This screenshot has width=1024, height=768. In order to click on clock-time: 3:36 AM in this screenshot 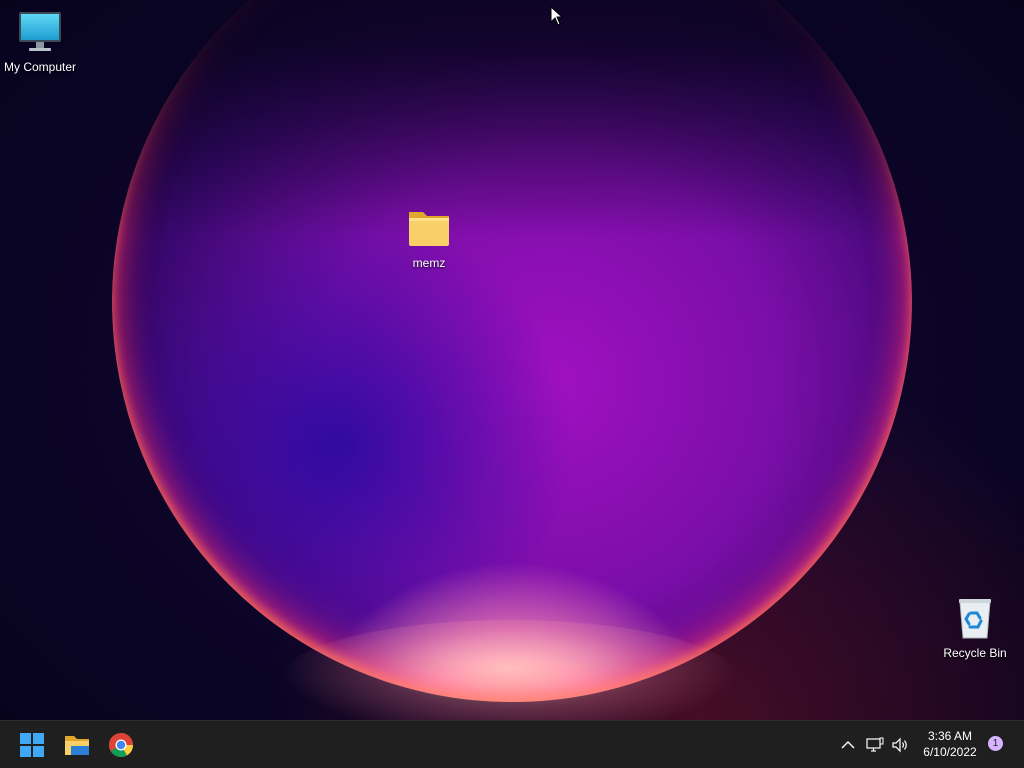, I will do `click(950, 736)`.